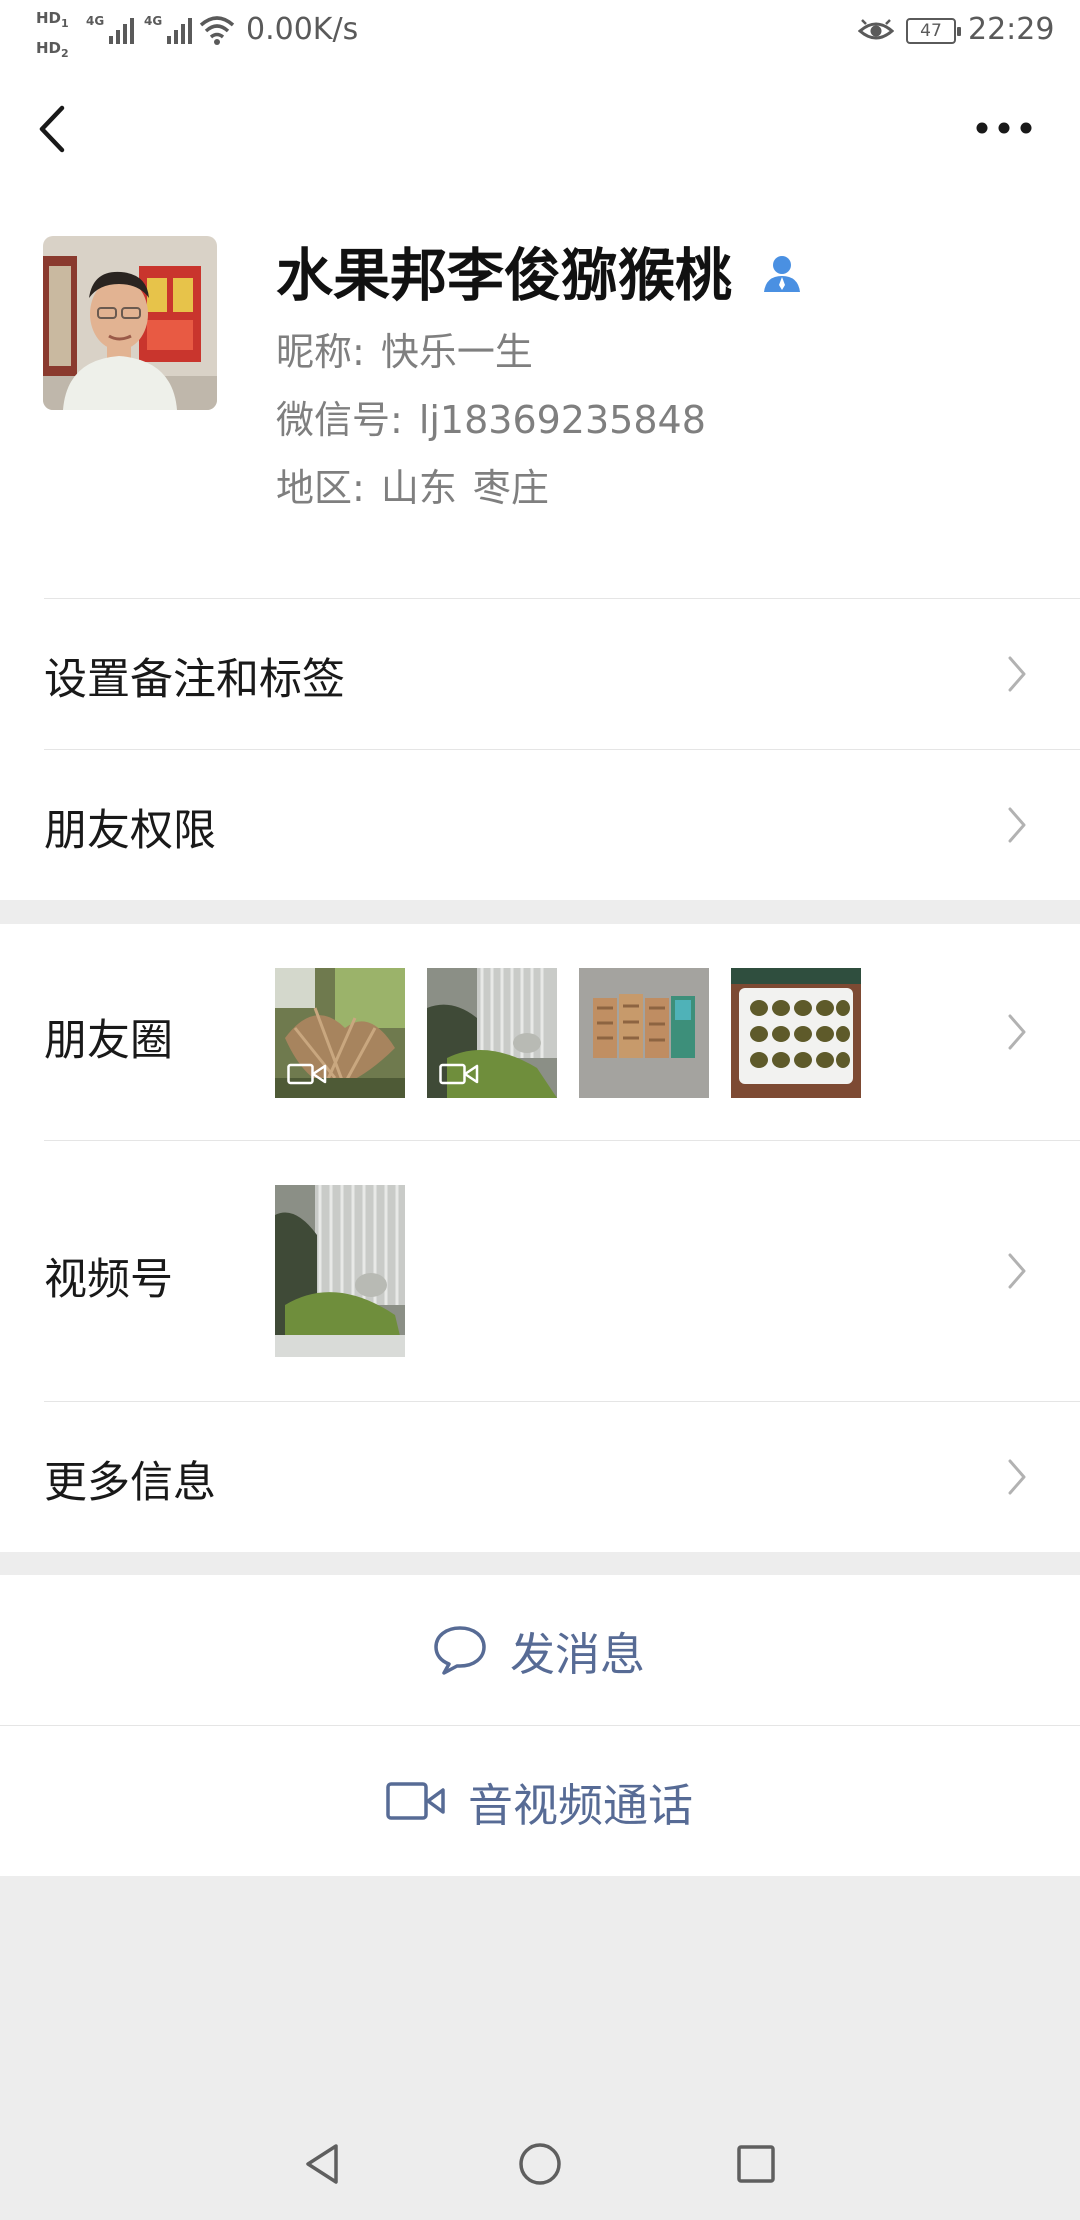 The height and width of the screenshot is (2220, 1080). Describe the element at coordinates (194, 680) in the screenshot. I see `remark-tags-label: 设置备注和标签` at that location.